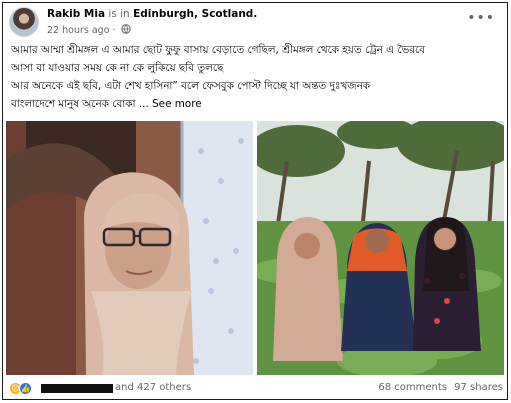  I want to click on engagement-bar: ☹ 👍 and 427 others 68 comments 97 shares, so click(257, 389).